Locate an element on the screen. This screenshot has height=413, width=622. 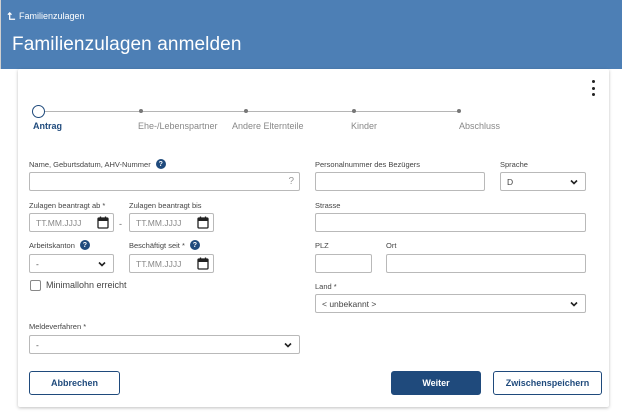
sprache-label: Sprache is located at coordinates (514, 164).